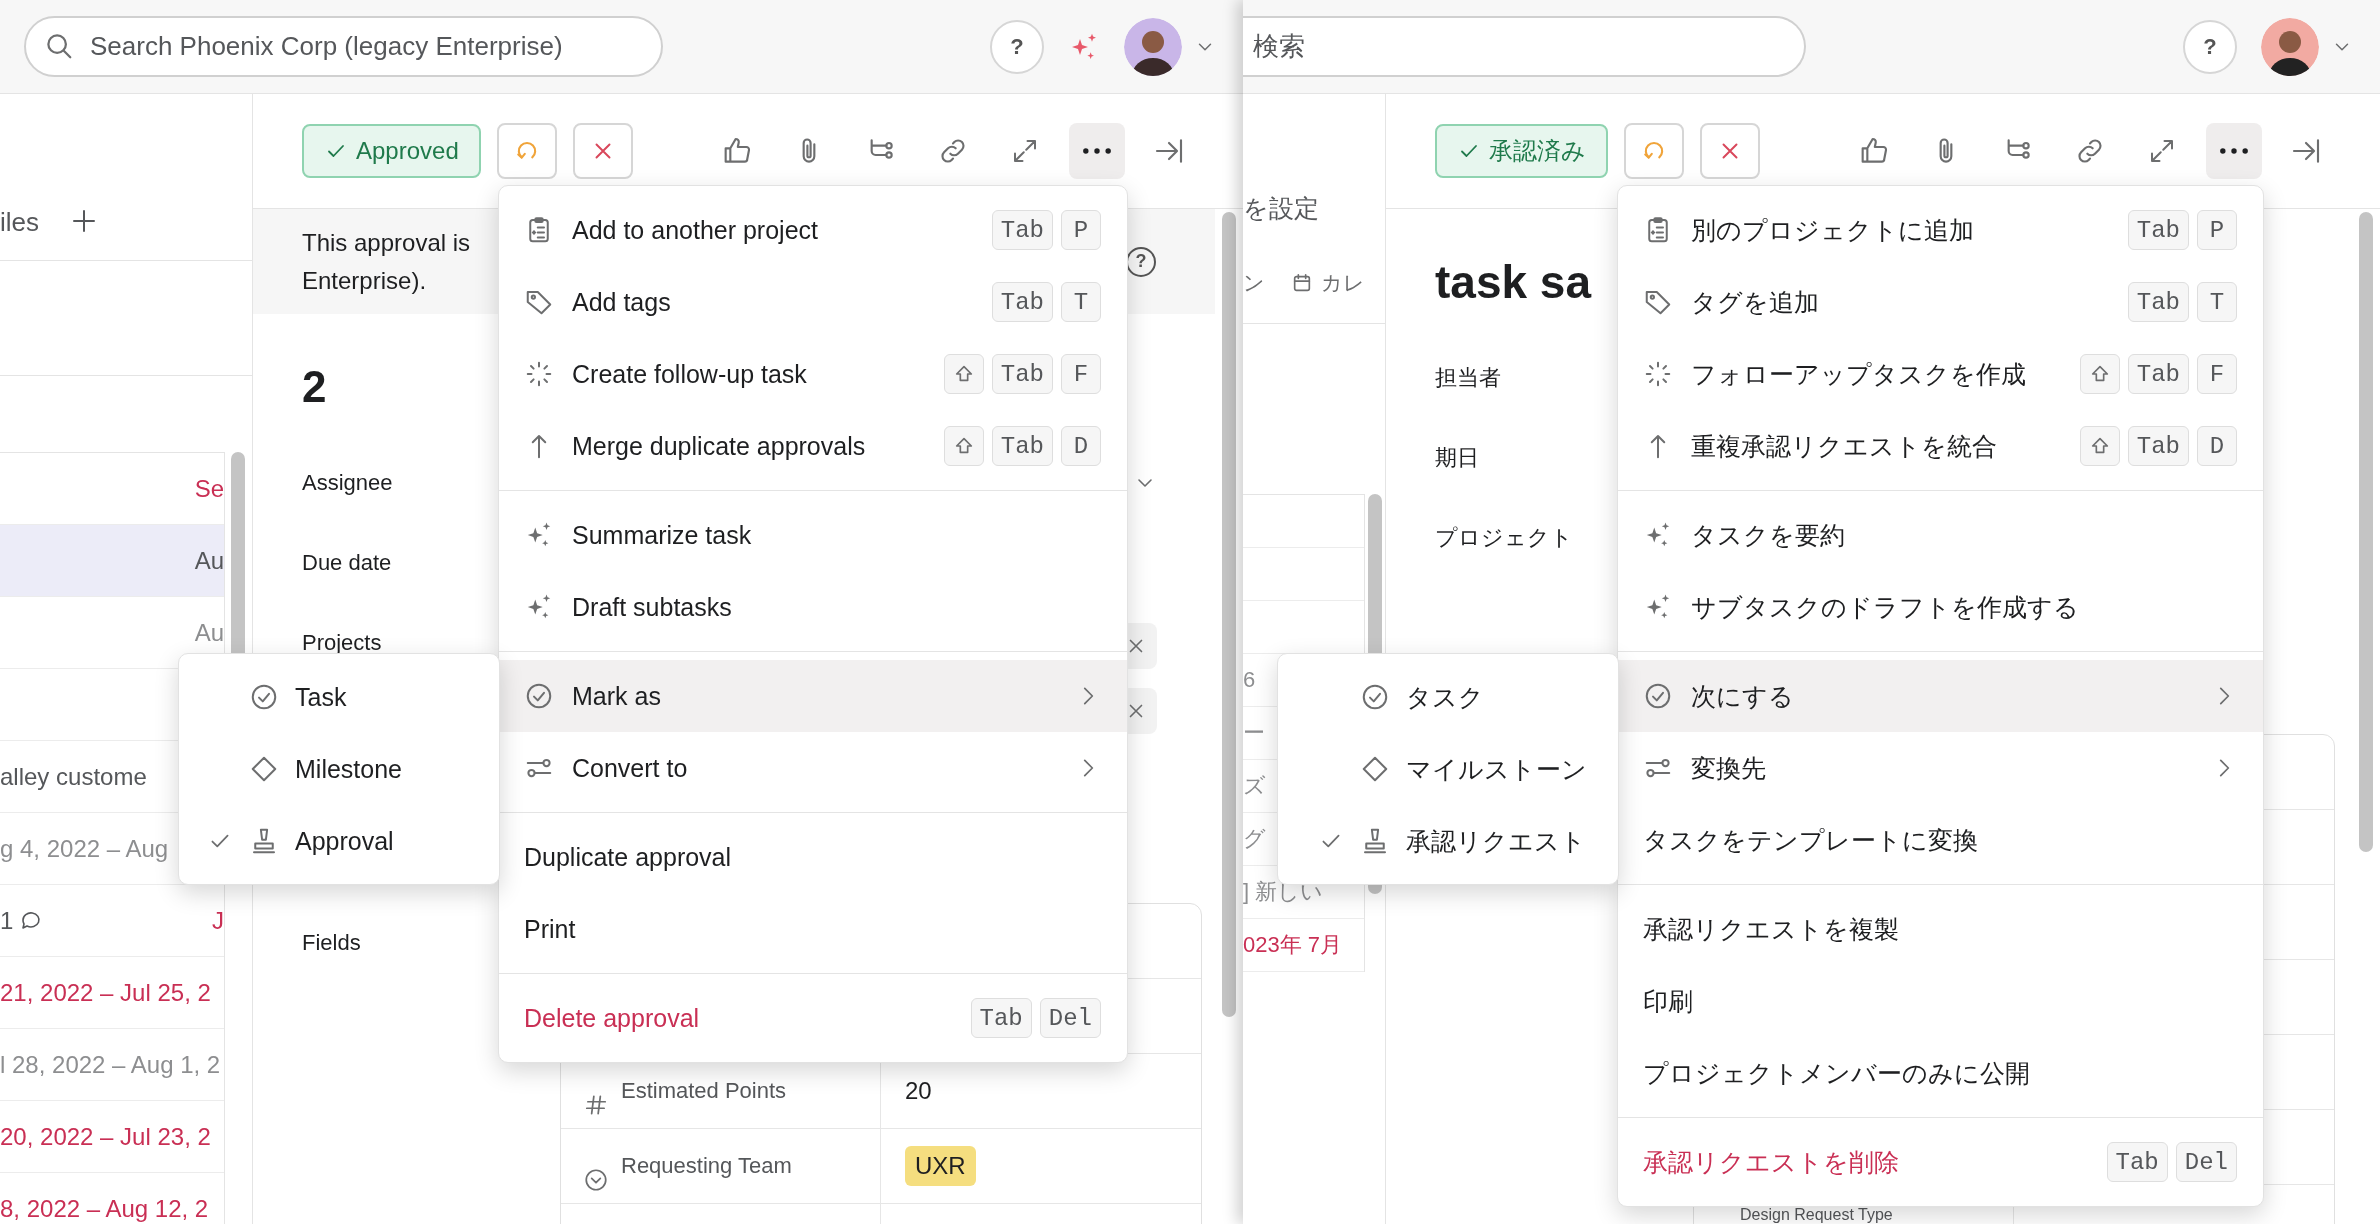 This screenshot has width=2380, height=1224. I want to click on menu-item: 次にする, so click(1940, 696).